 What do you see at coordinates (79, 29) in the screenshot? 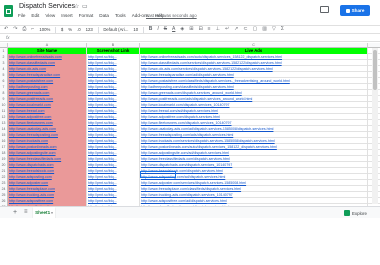
I see `decrease-decimal-button: .0` at bounding box center [79, 29].